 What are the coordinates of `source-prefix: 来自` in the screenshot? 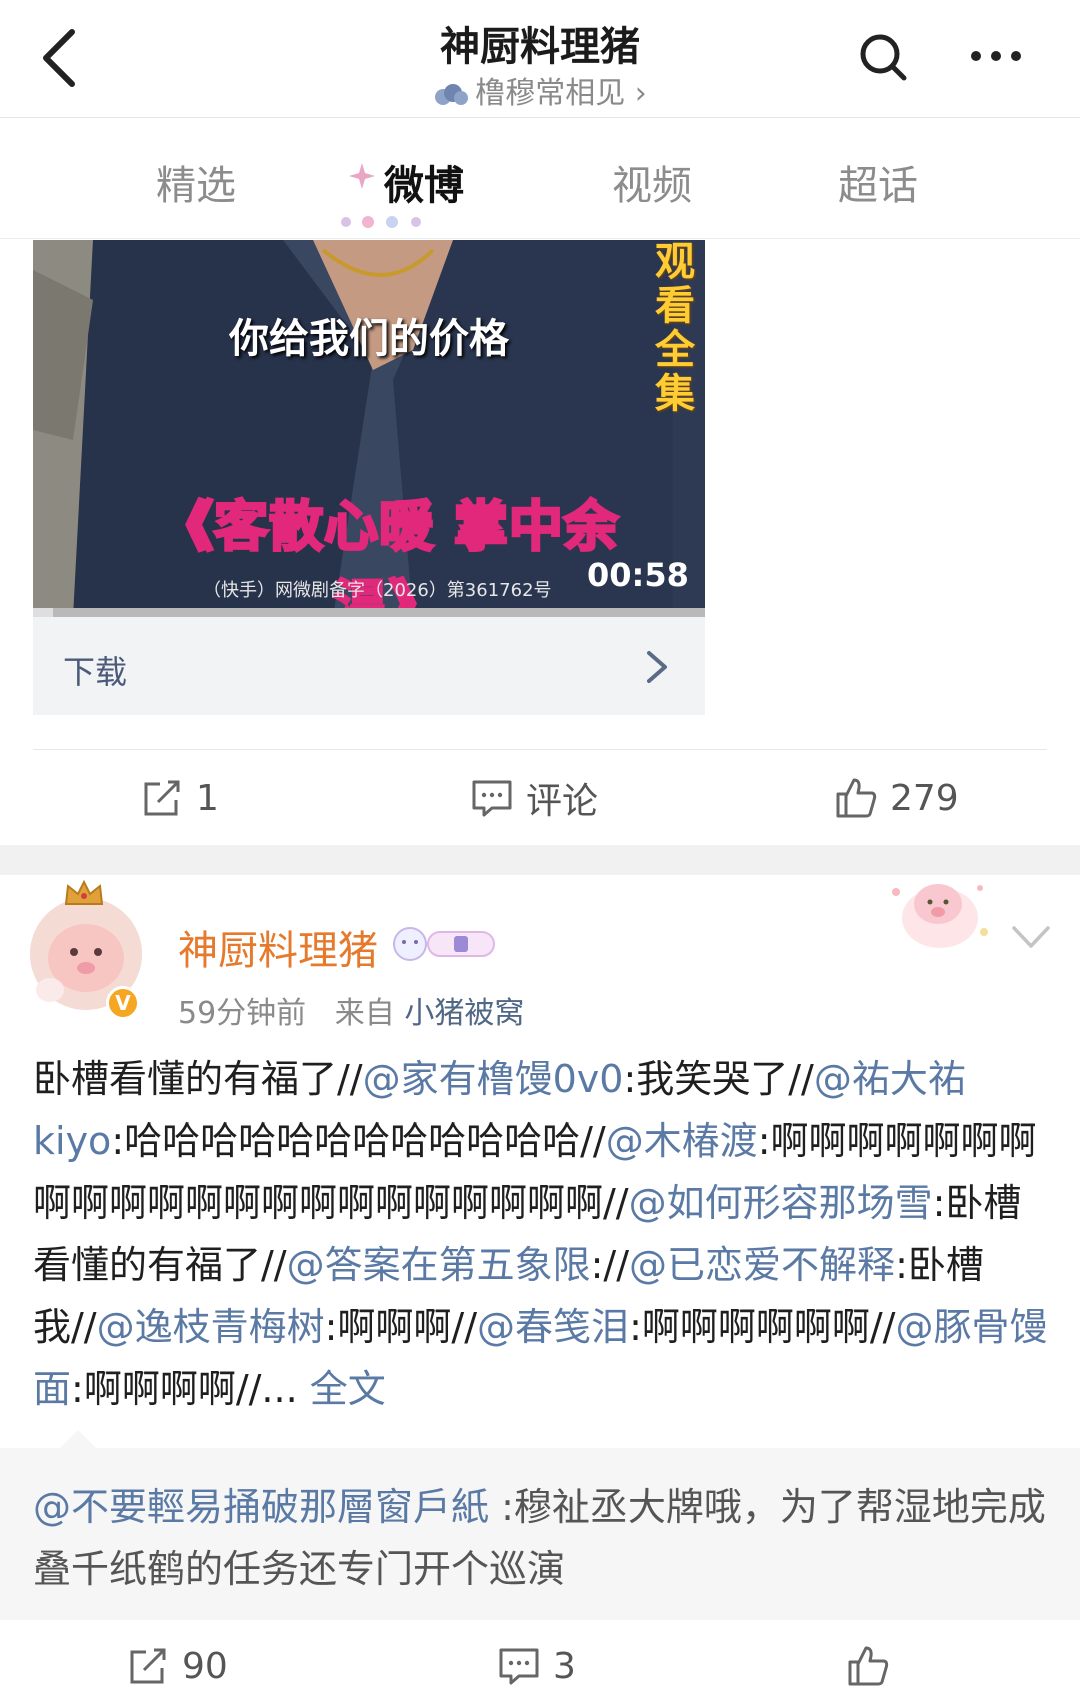 It's located at (364, 1013).